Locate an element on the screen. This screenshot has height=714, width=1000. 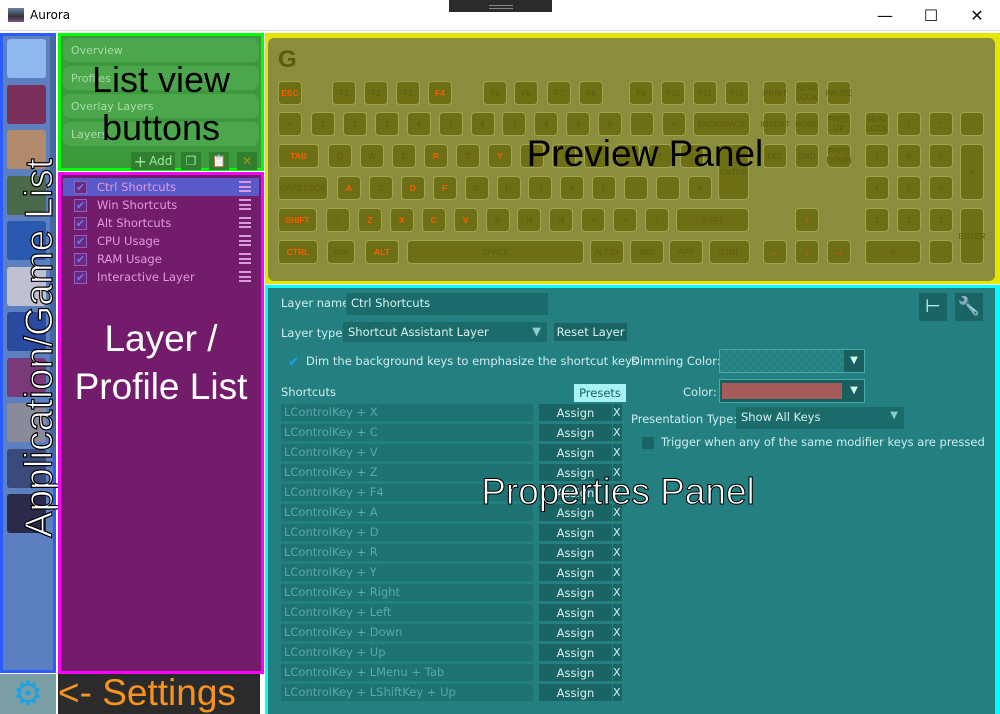
key-tab: TAB is located at coordinates (298, 156).